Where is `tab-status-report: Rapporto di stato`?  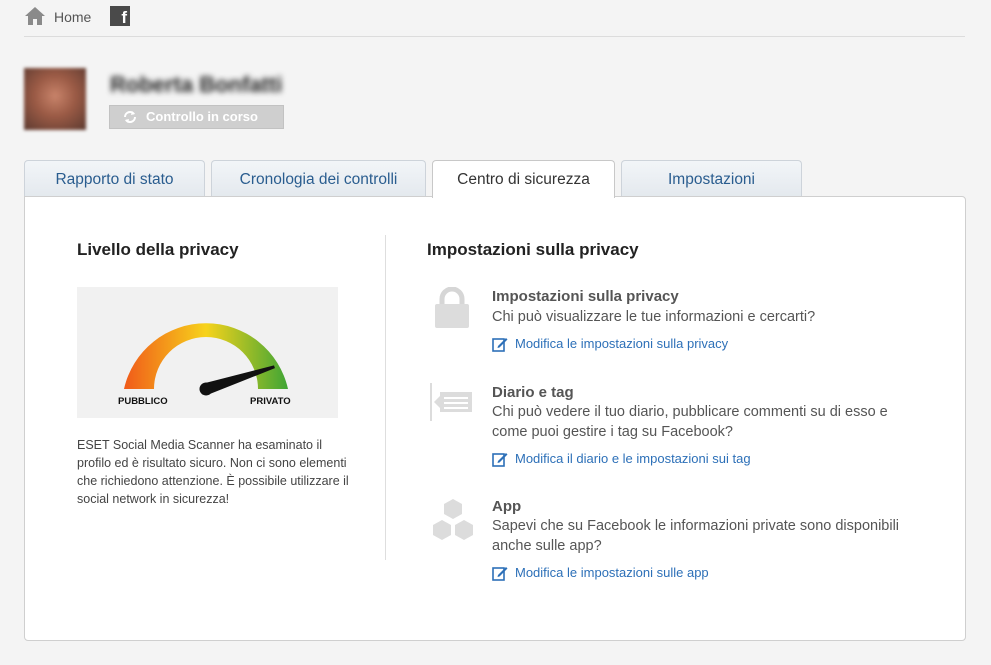 tab-status-report: Rapporto di stato is located at coordinates (114, 178).